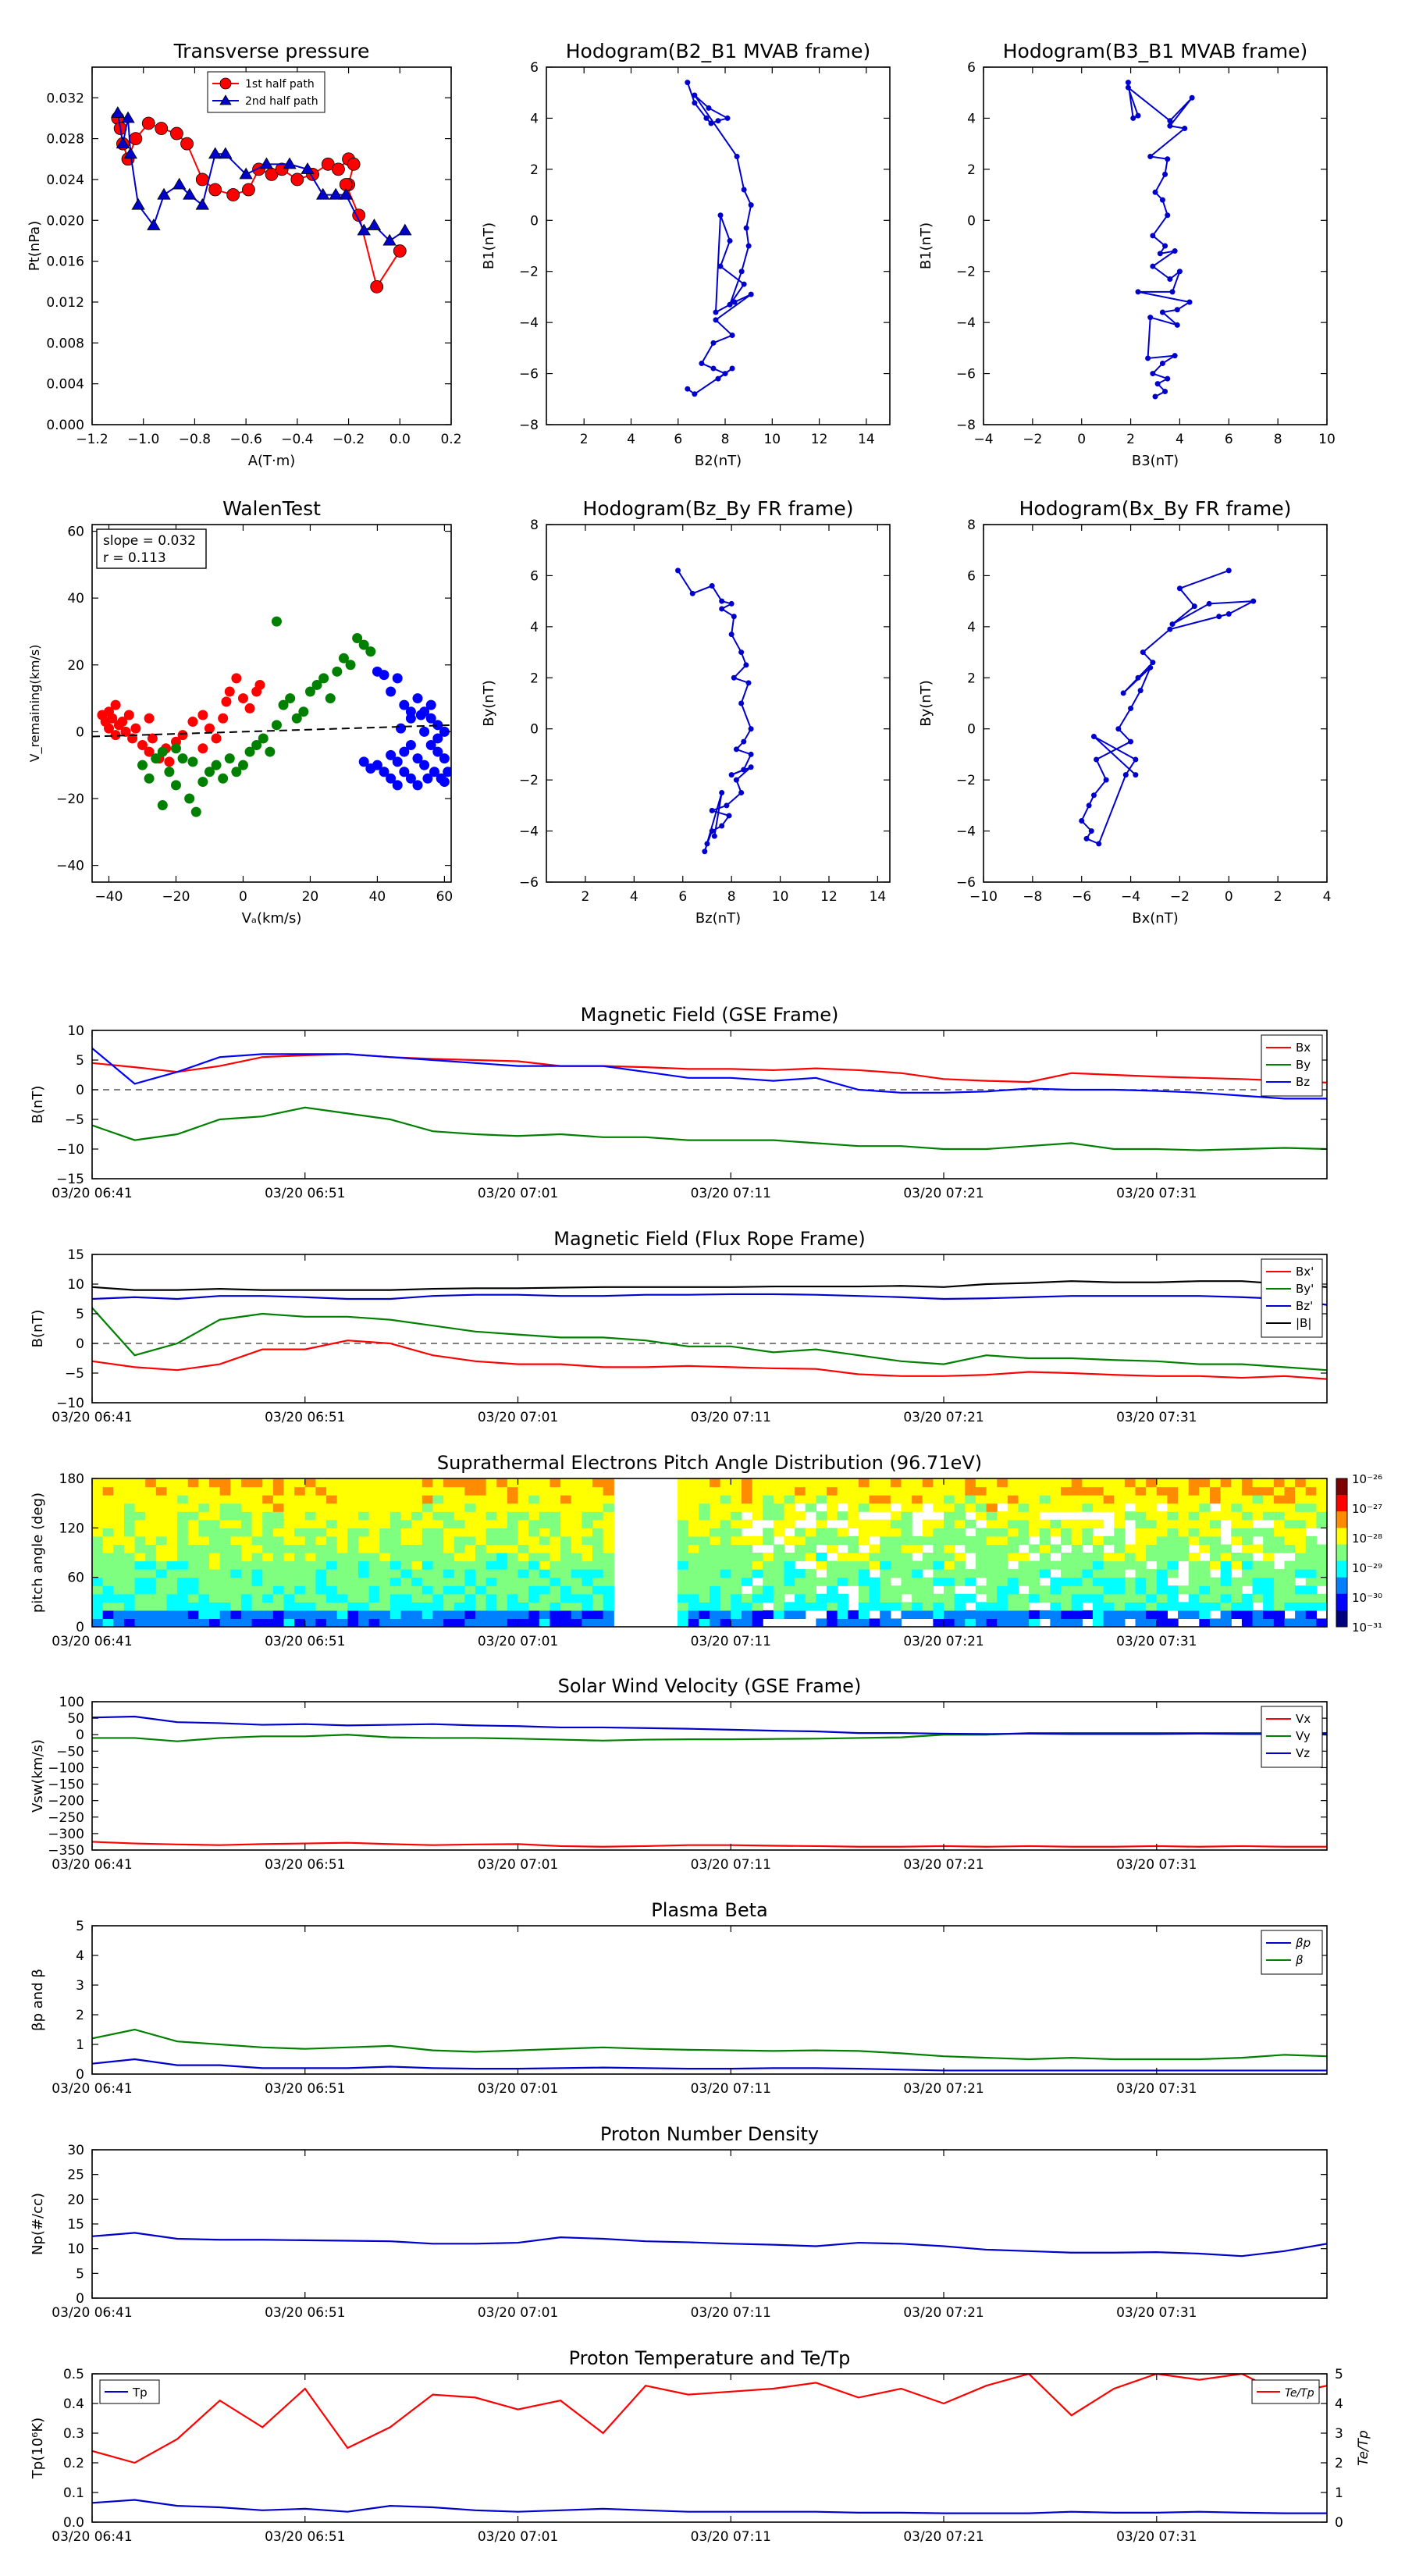  Describe the element at coordinates (109, 897) in the screenshot. I see `x-tick-label: −40` at that location.